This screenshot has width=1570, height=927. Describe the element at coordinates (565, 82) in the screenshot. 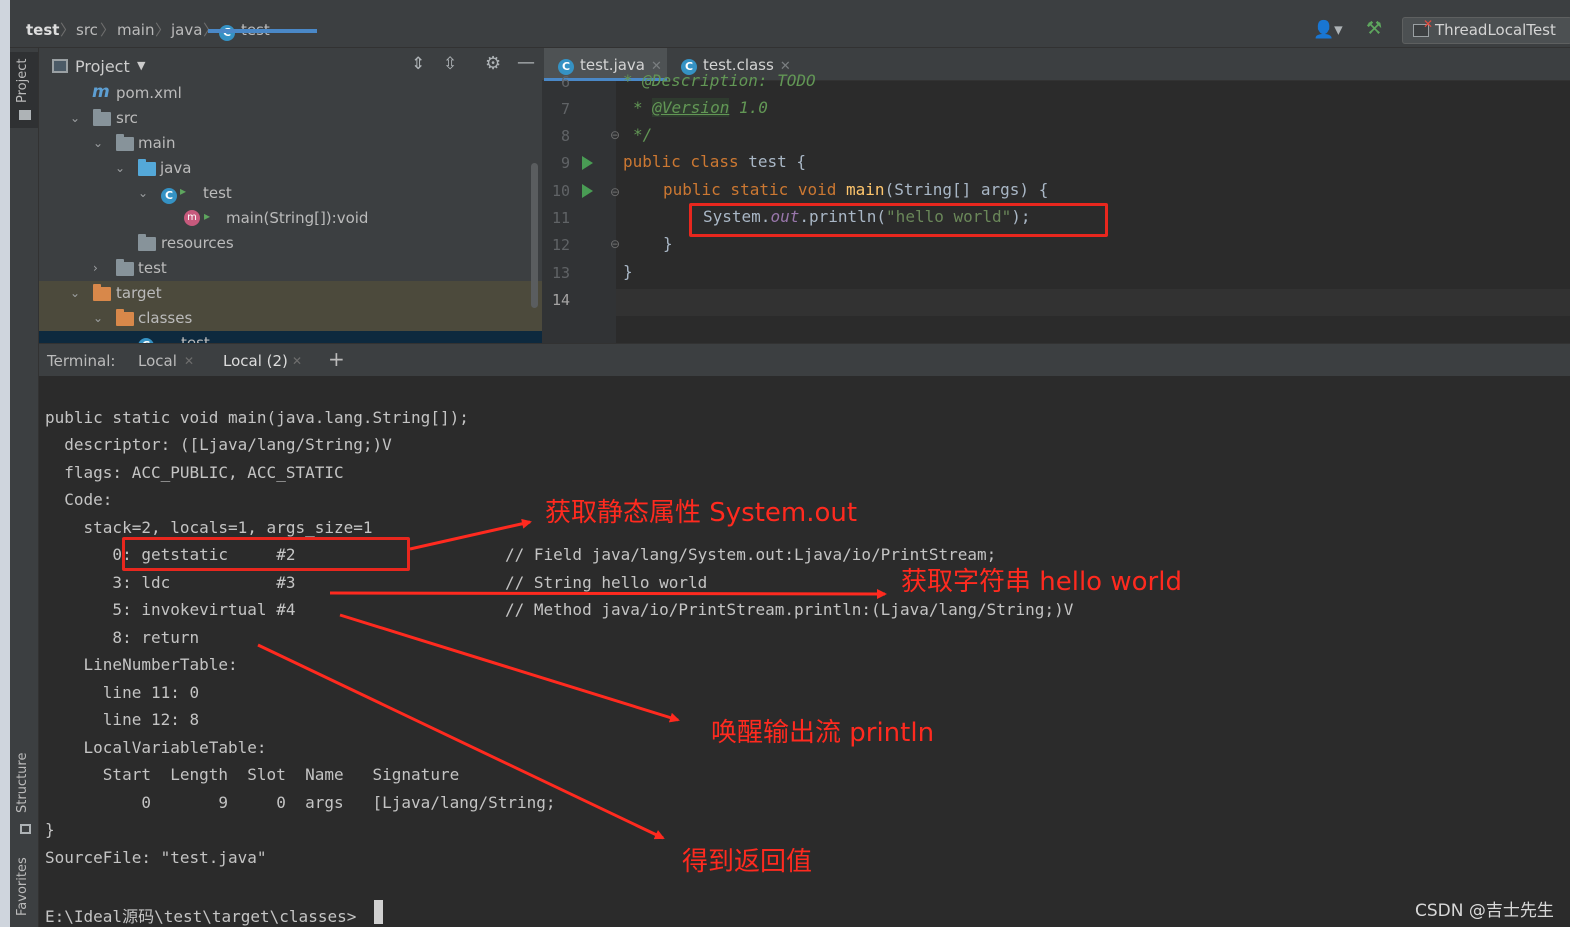

I see `line-number: 6` at that location.